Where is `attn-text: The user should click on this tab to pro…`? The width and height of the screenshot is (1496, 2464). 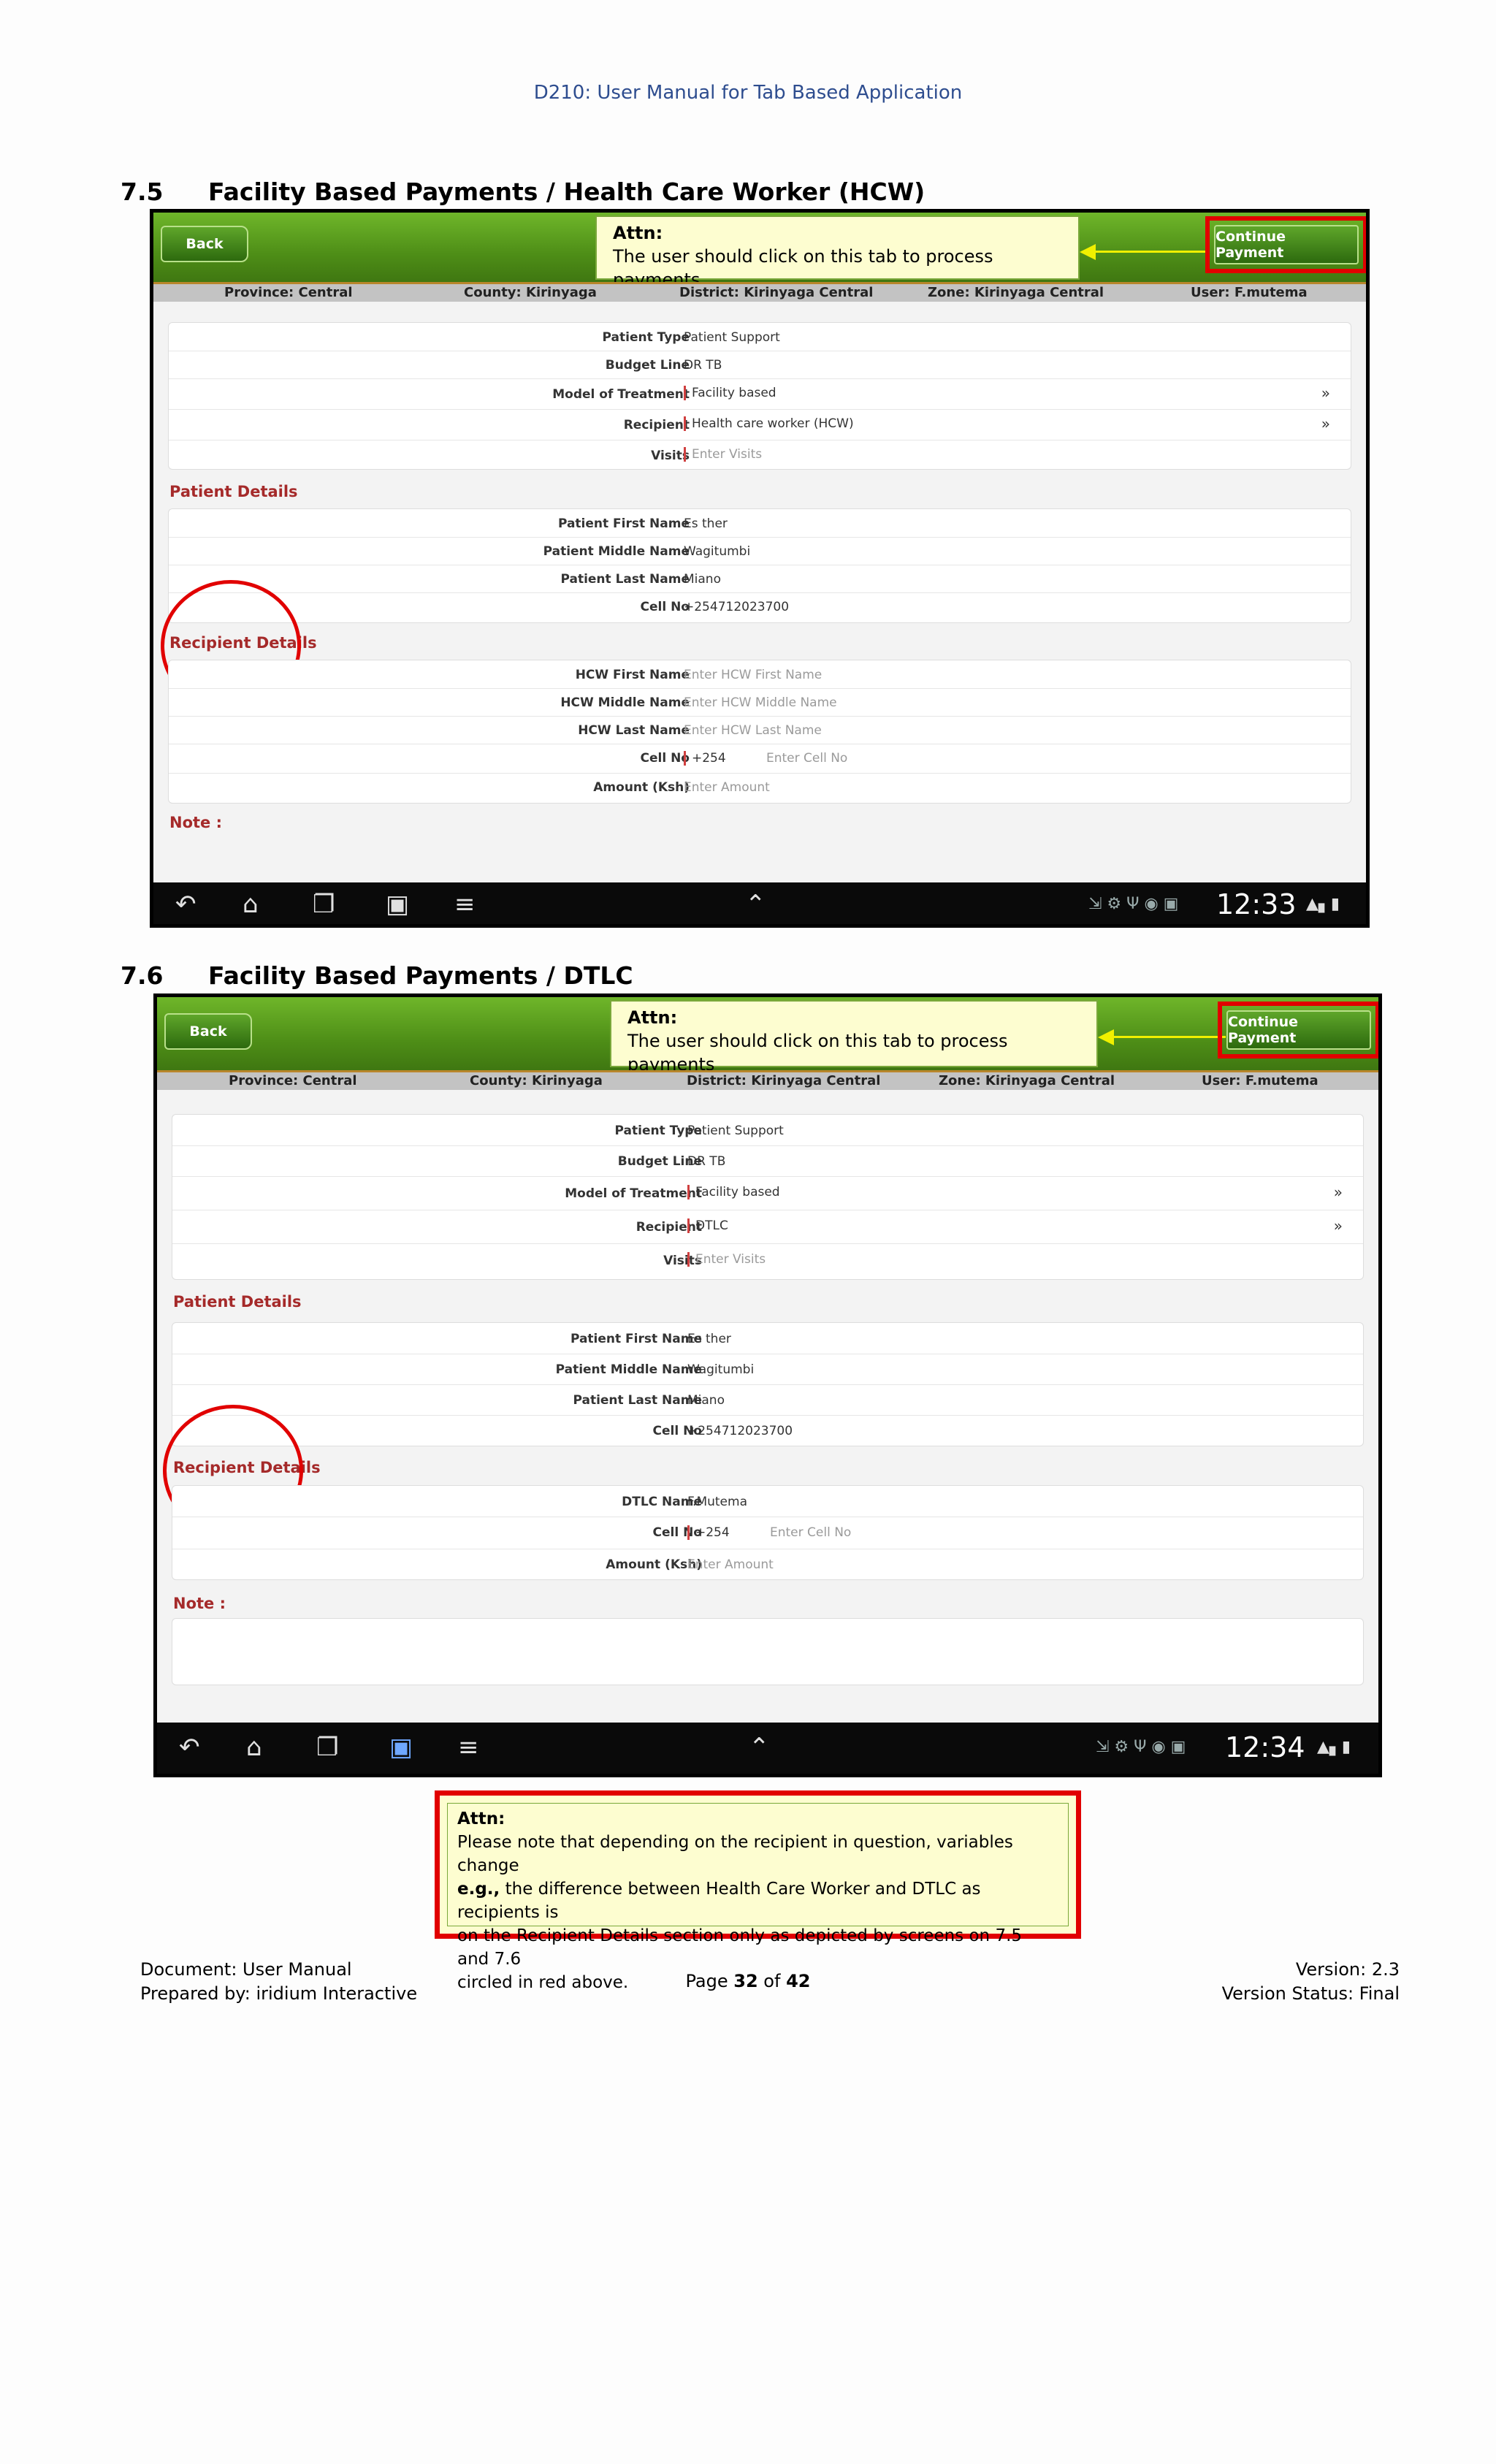 attn-text: The user should click on this tab to pro… is located at coordinates (817, 1053).